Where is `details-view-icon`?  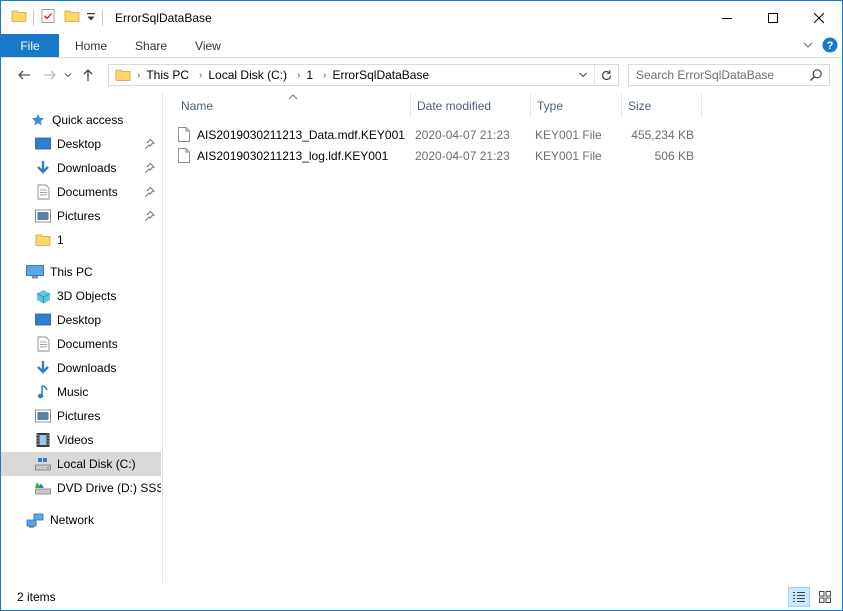
details-view-icon is located at coordinates (799, 597).